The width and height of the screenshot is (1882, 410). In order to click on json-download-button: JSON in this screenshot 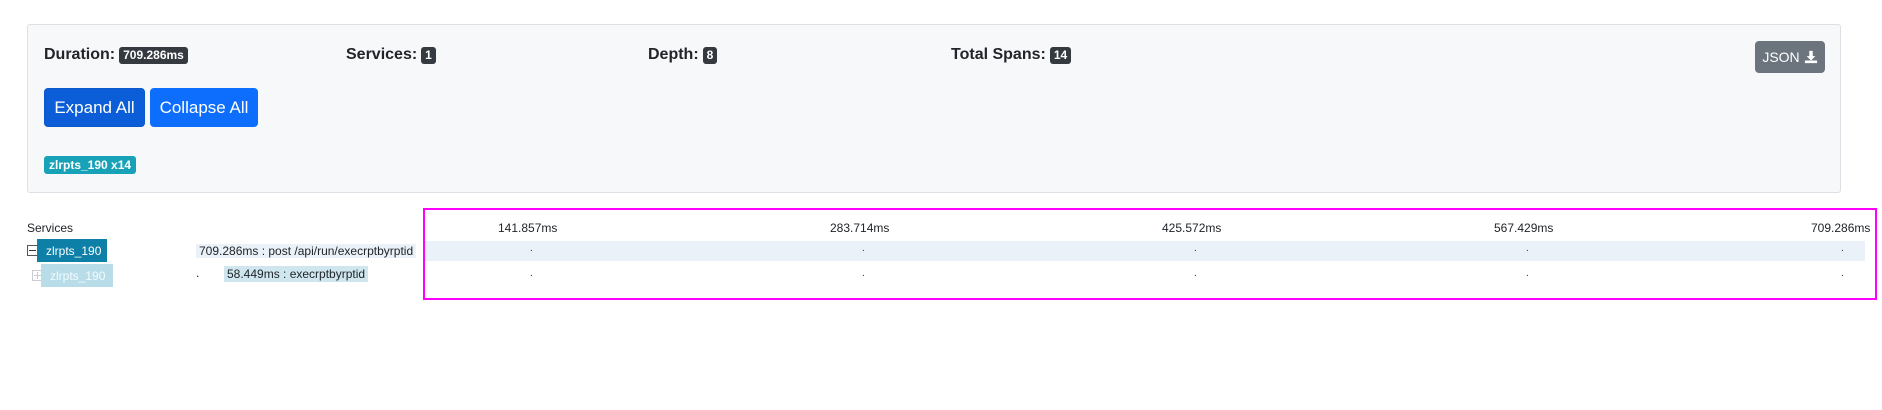, I will do `click(1790, 57)`.